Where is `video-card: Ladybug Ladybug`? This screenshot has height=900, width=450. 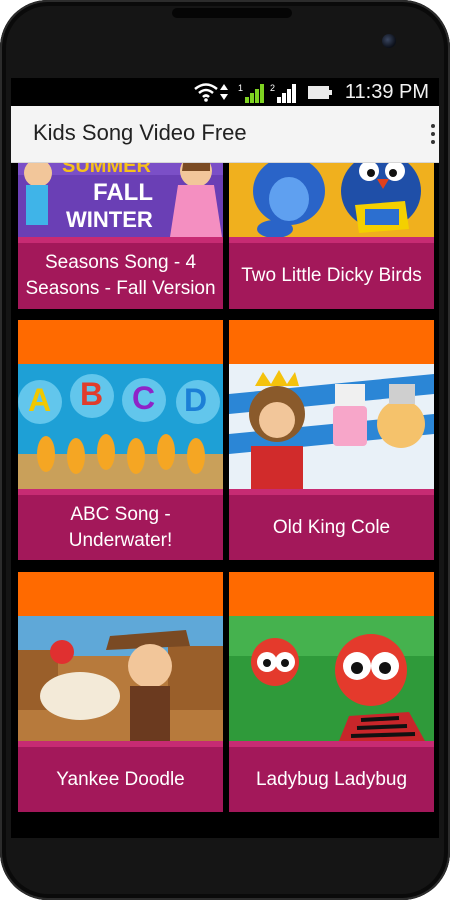
video-card: Ladybug Ladybug is located at coordinates (331, 692).